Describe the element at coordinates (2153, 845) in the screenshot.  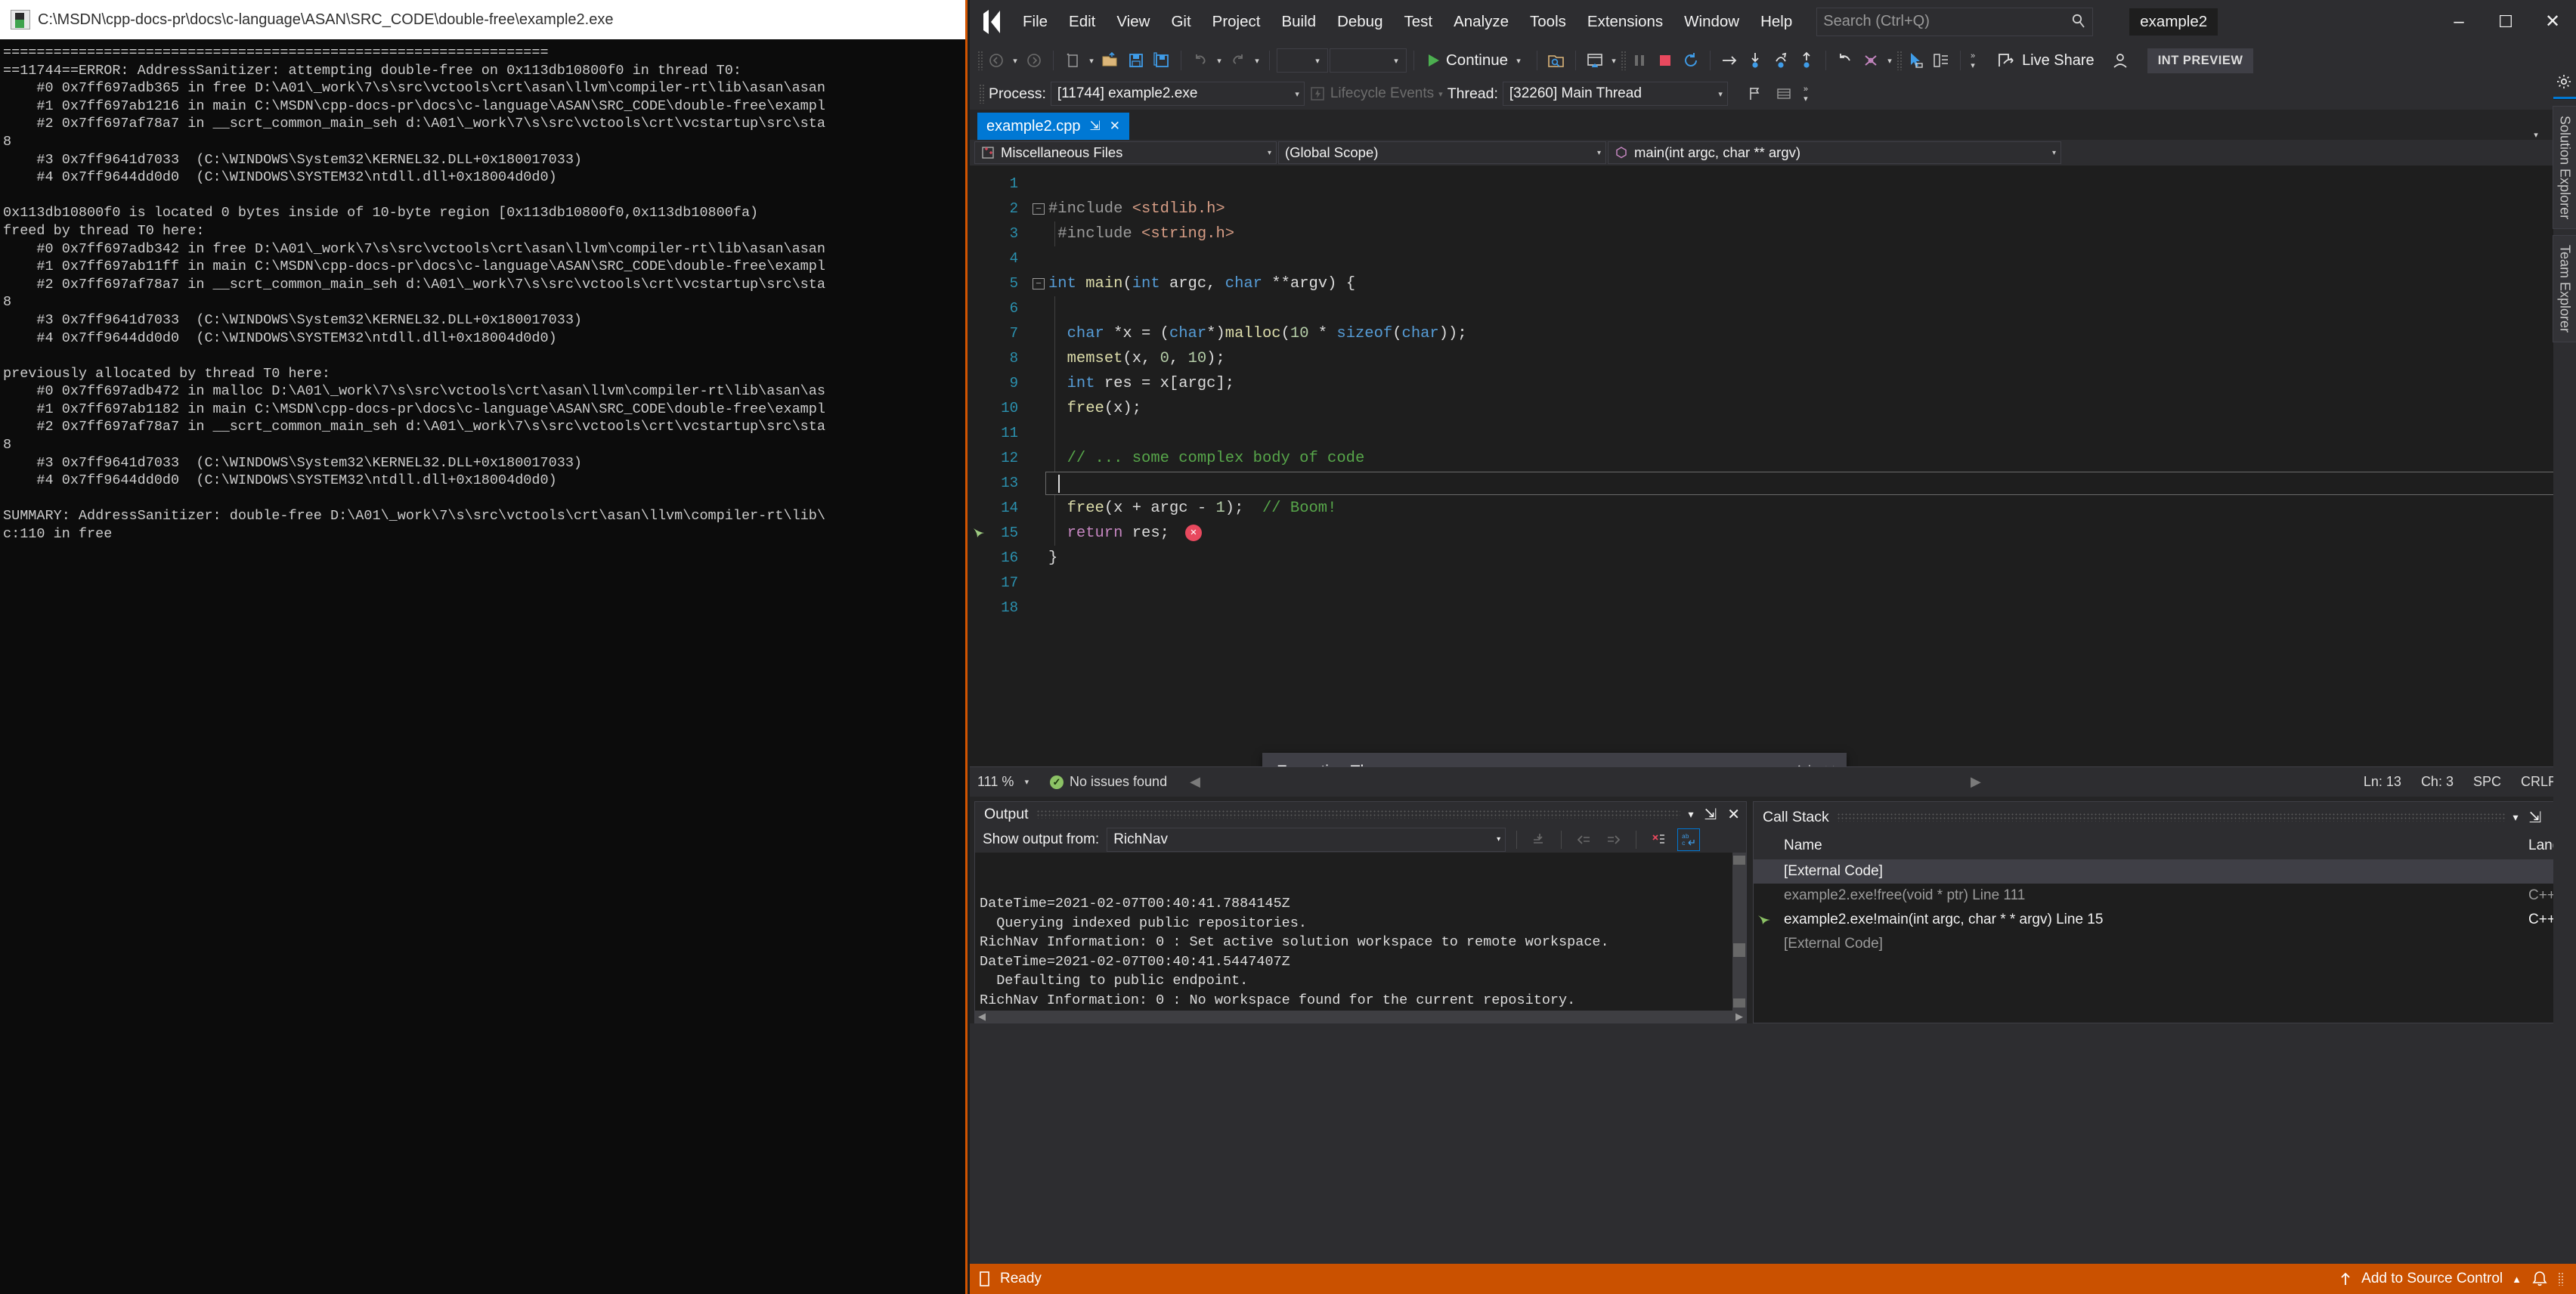
I see `column-header-name: Name` at that location.